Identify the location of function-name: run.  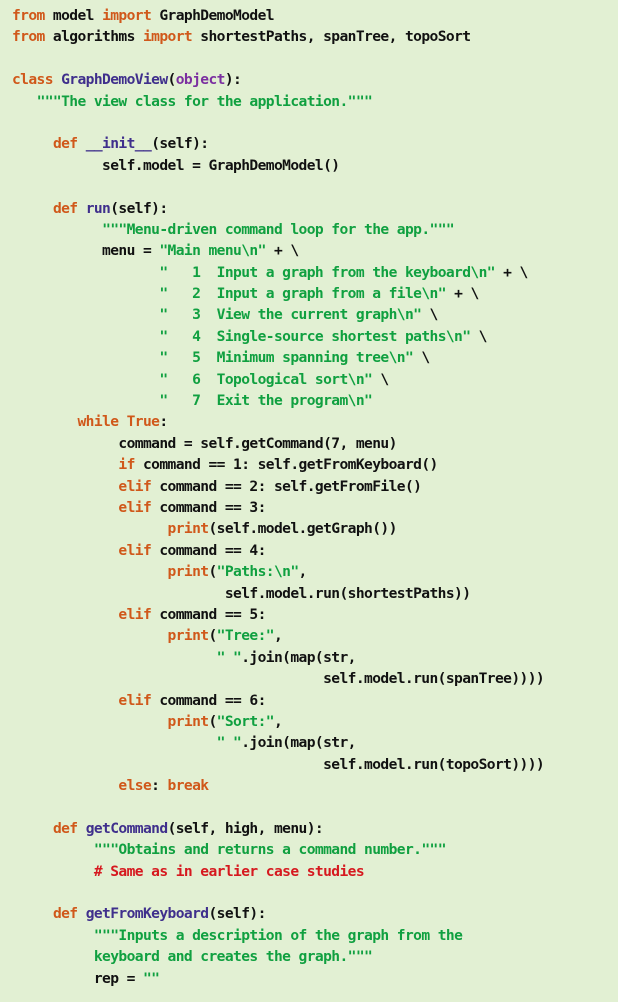
(98, 208).